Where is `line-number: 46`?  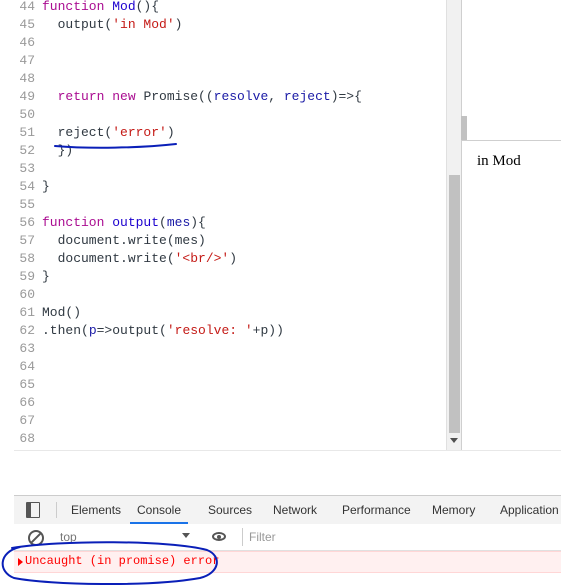 line-number: 46 is located at coordinates (27, 42).